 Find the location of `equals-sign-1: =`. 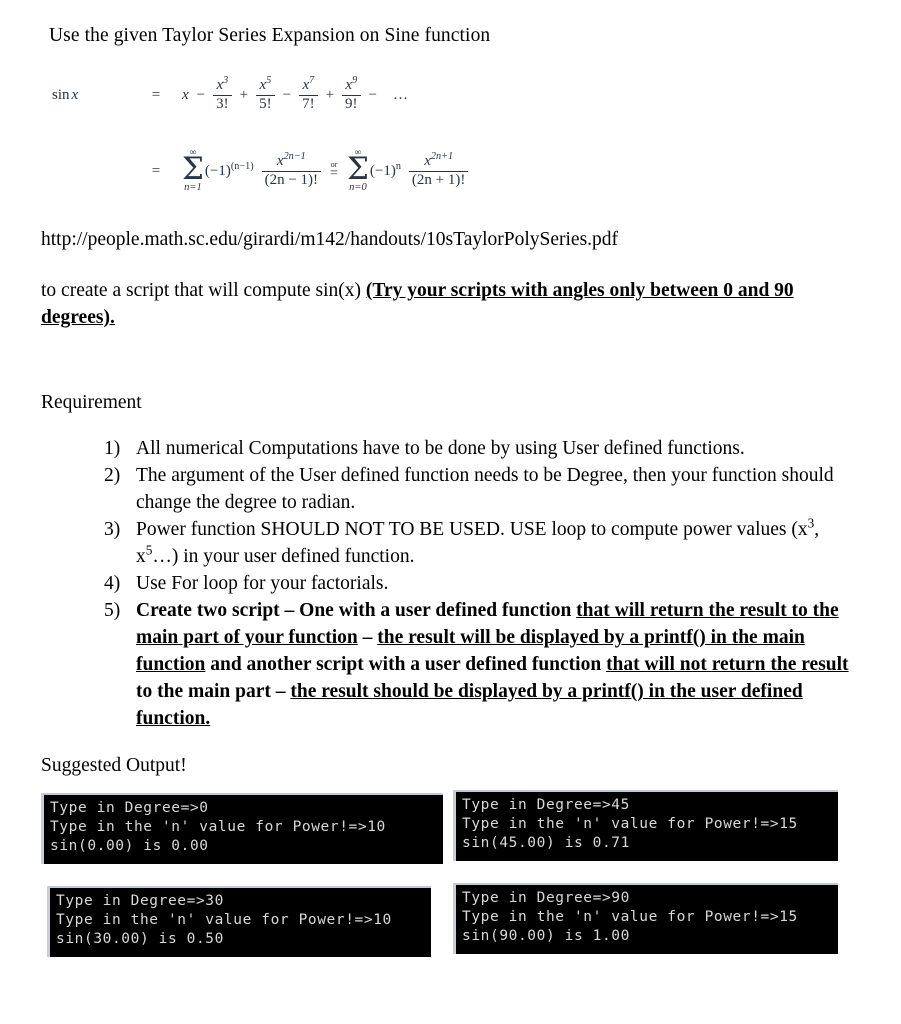

equals-sign-1: = is located at coordinates (156, 94).